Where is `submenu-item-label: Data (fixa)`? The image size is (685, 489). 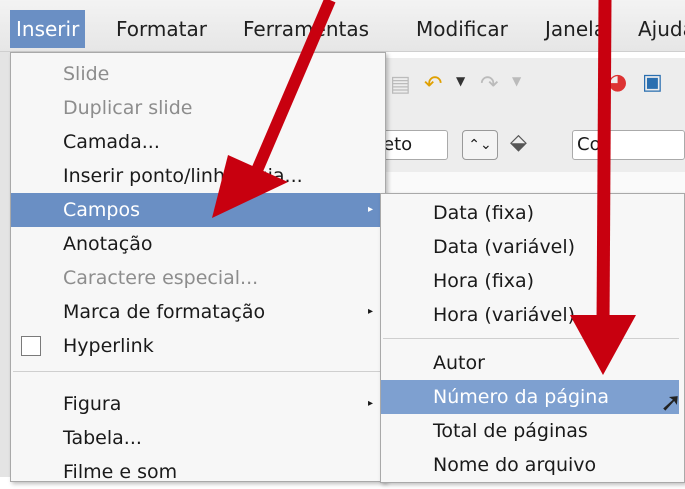
submenu-item-label: Data (fixa) is located at coordinates (484, 213).